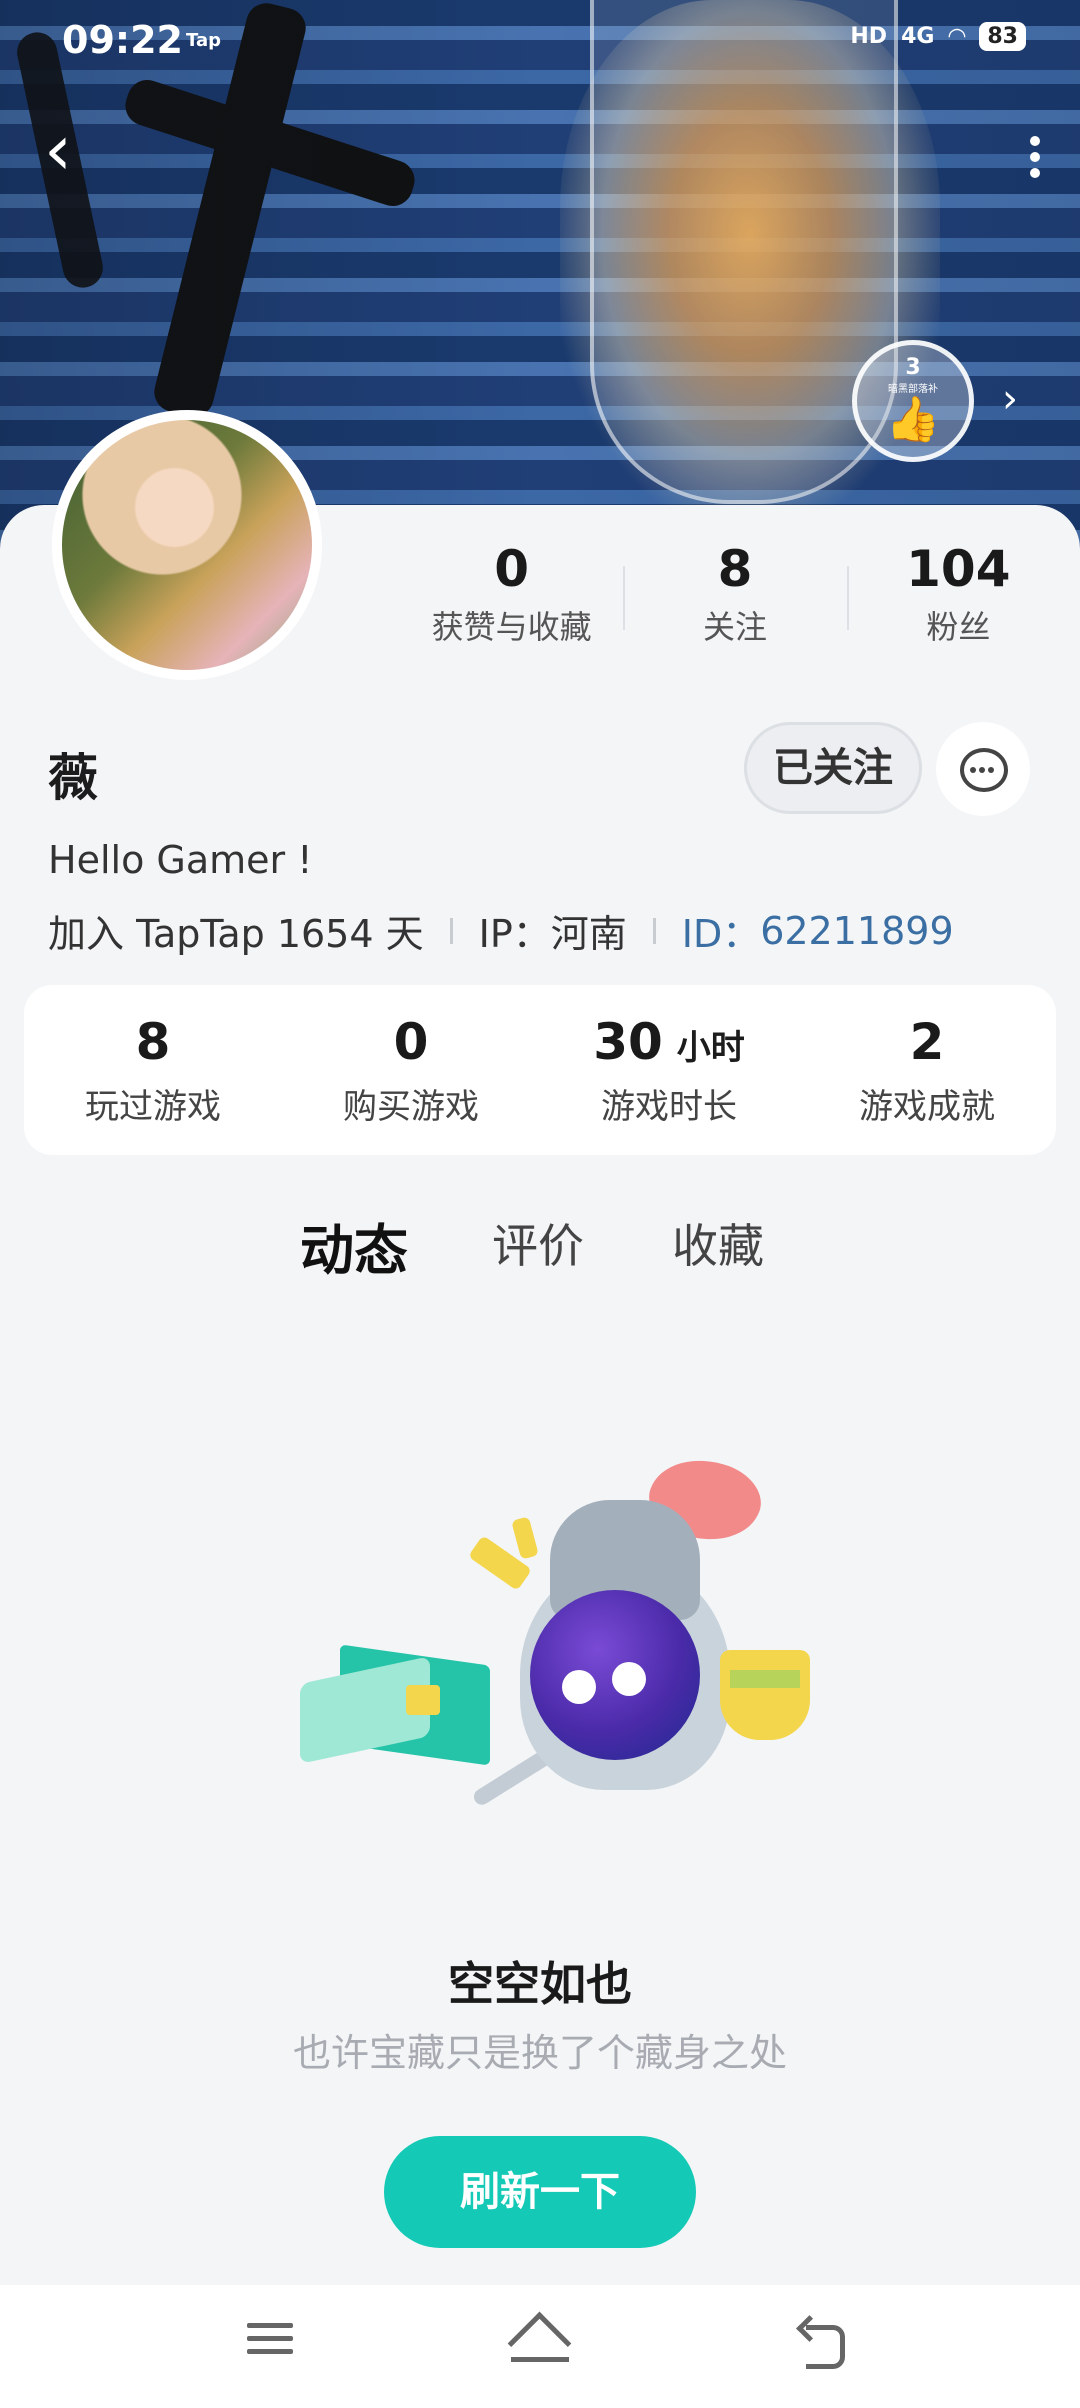 The image size is (1080, 2408). I want to click on tab-label: 收藏, so click(718, 1246).